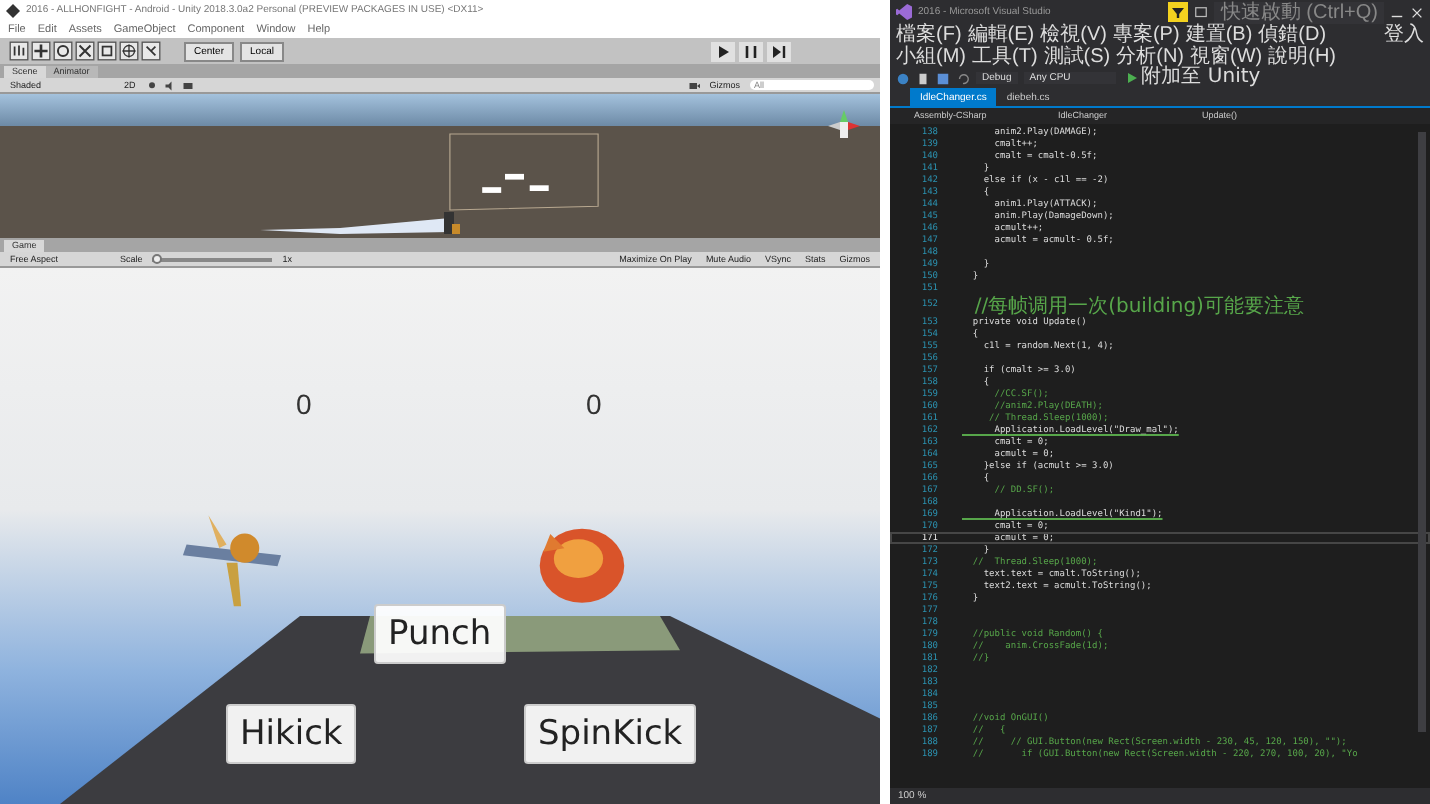  What do you see at coordinates (1219, 35) in the screenshot?
I see `menu-item: 建置(B)` at bounding box center [1219, 35].